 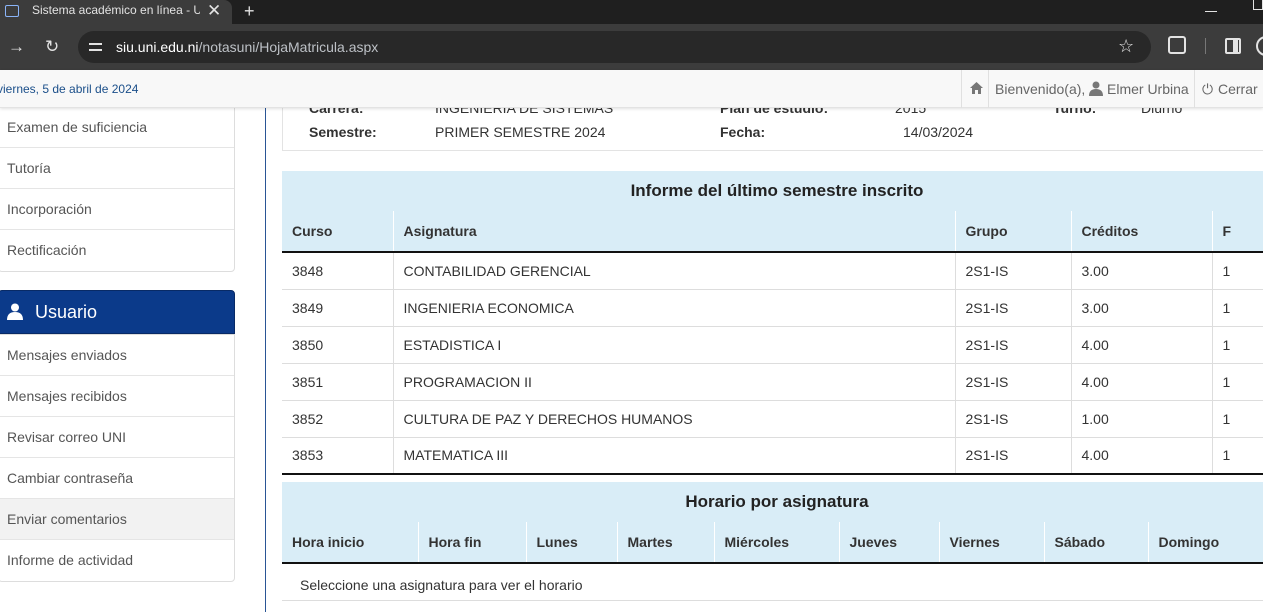 I want to click on menu-item-tutoria: Tutoría, so click(x=117, y=168).